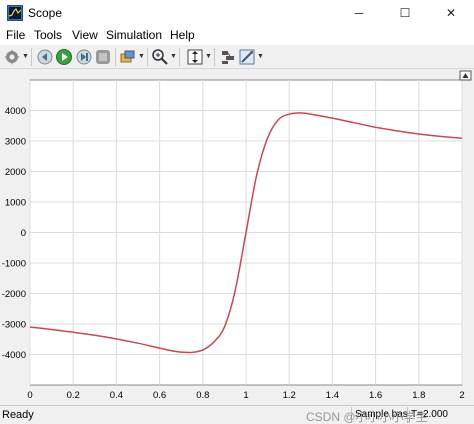 This screenshot has height=424, width=474. I want to click on x-tick-label: 1.4, so click(332, 395).